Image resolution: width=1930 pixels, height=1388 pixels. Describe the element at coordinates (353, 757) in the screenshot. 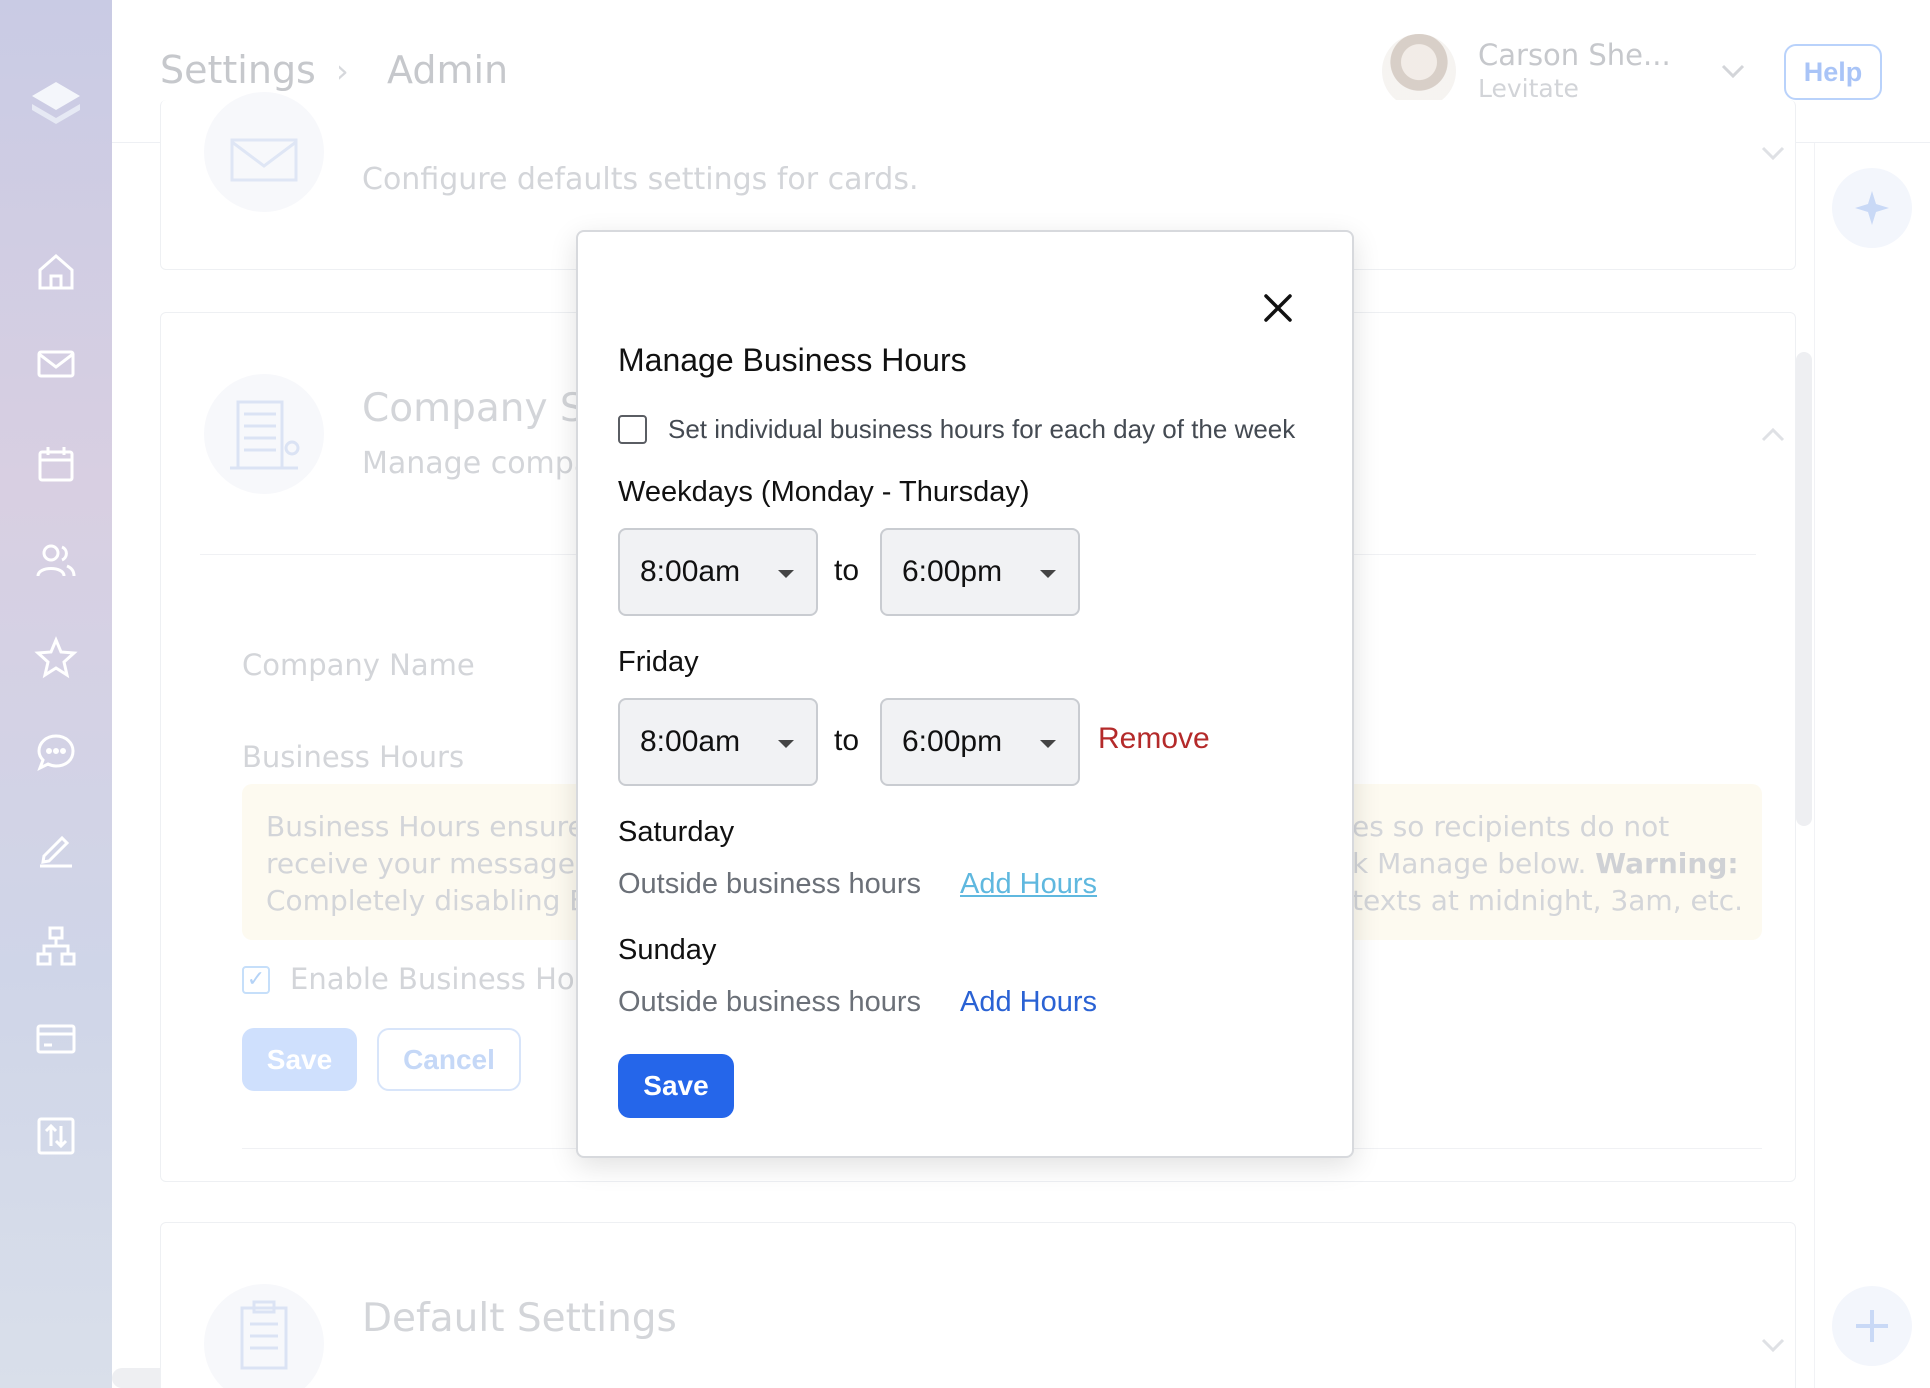

I see `business-hours-label: Business Hours` at that location.